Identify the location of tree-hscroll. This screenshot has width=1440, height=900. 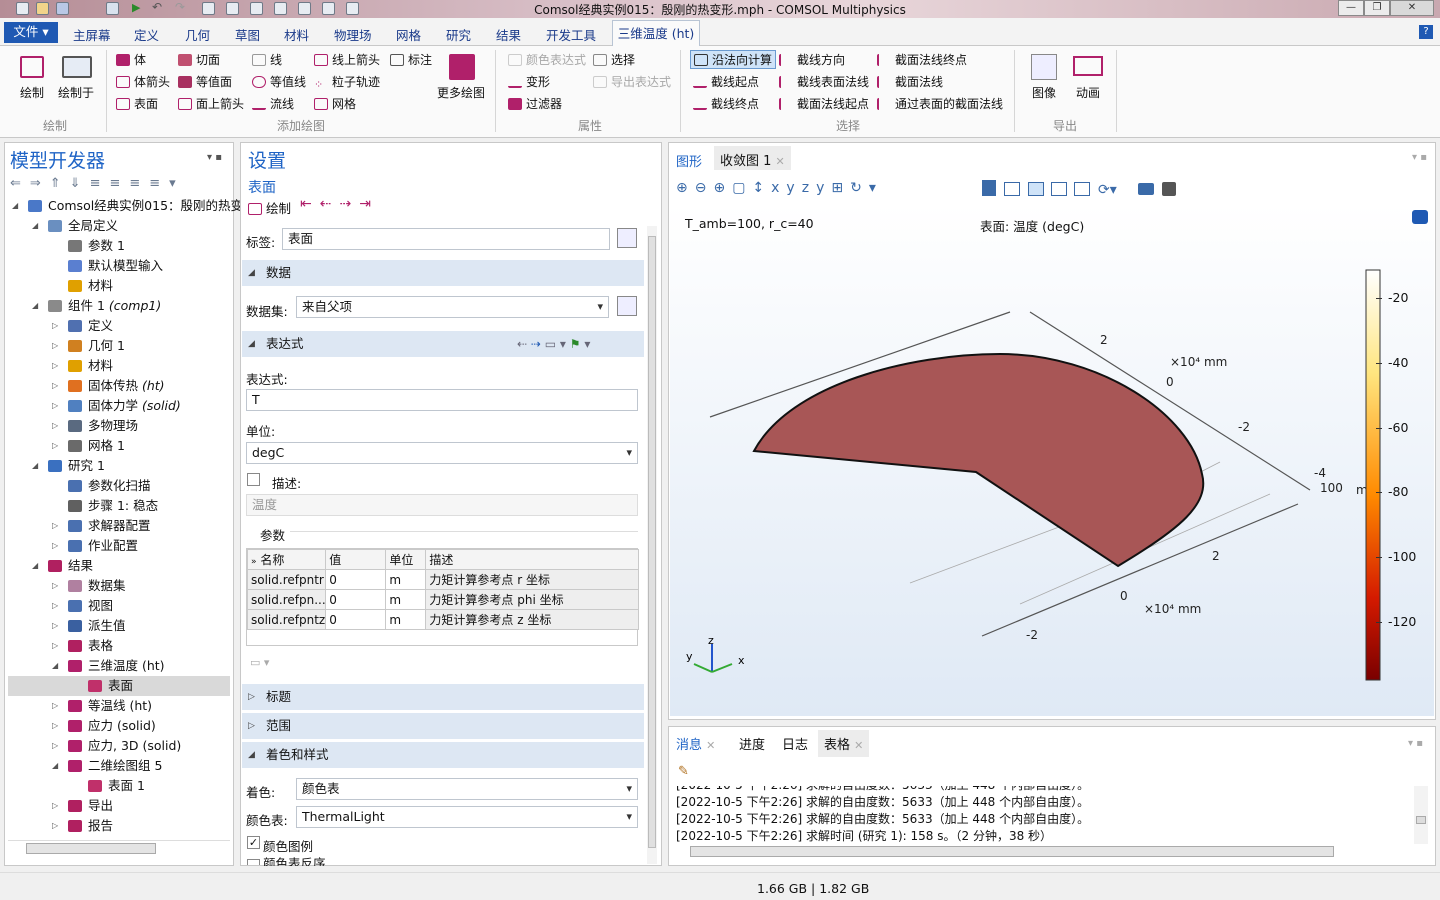
(119, 848).